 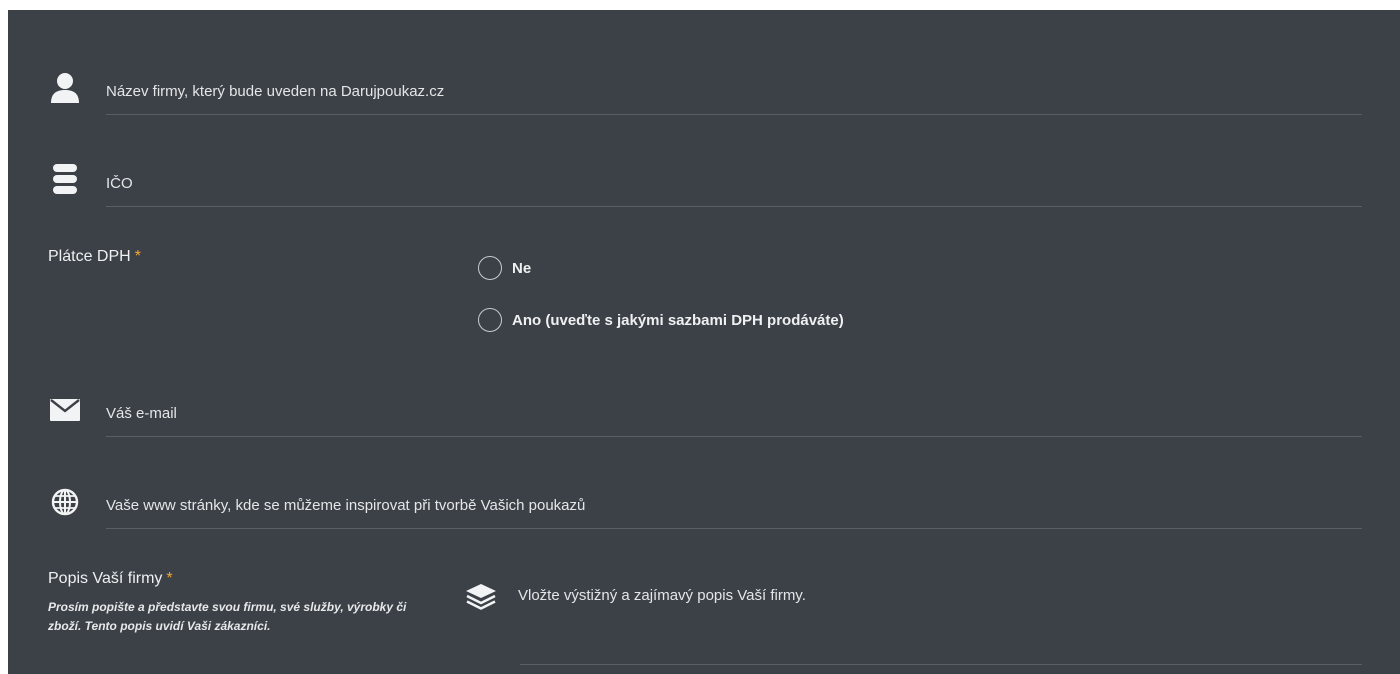 I want to click on description-label: Popis Vaší firmy *, so click(x=110, y=579).